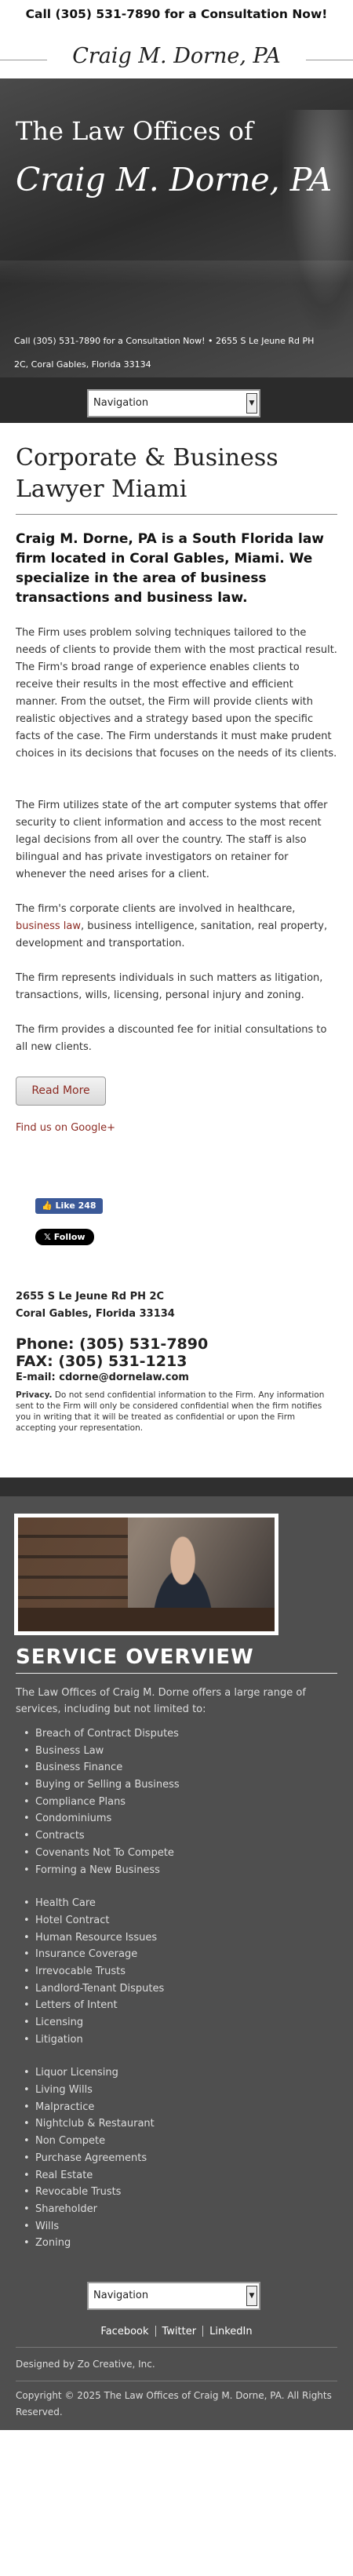 The image size is (353, 2576). I want to click on list-item: Compliance Plans, so click(189, 1802).